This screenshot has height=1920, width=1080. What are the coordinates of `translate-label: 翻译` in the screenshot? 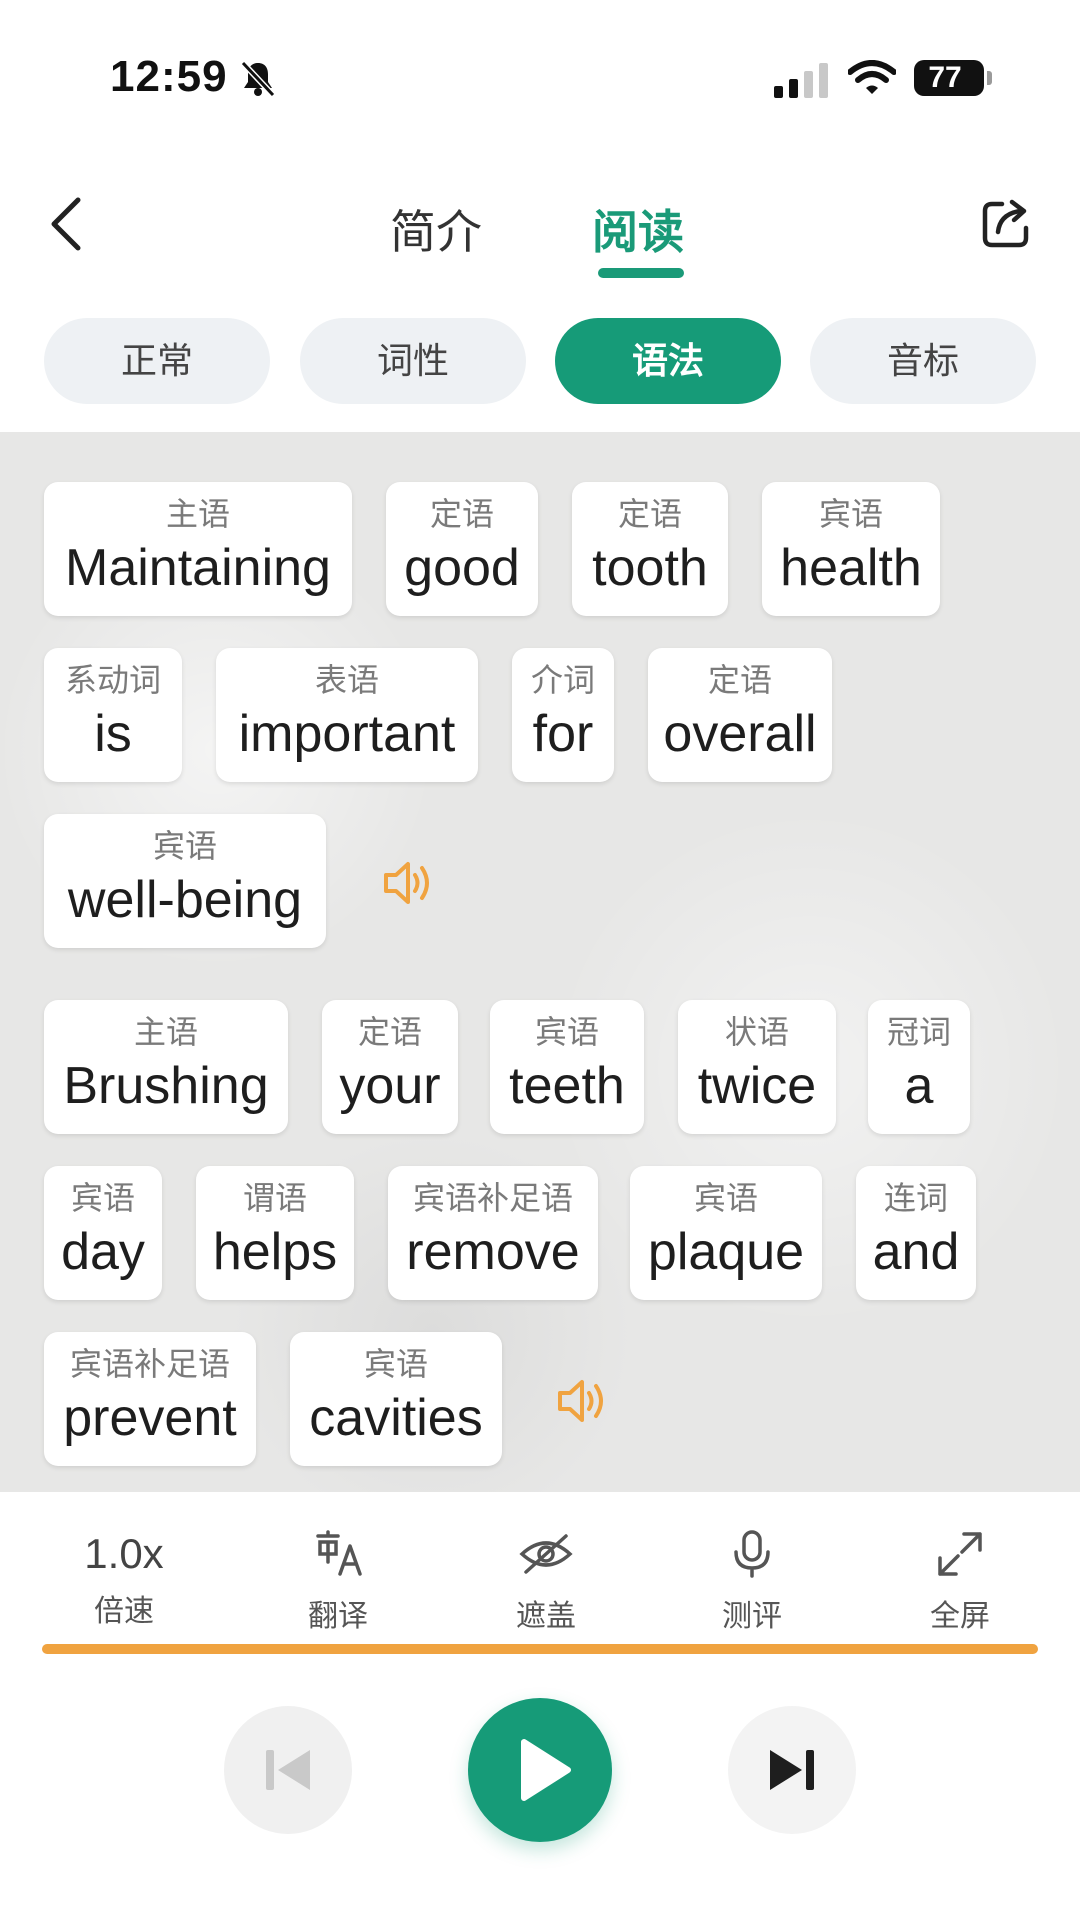 It's located at (338, 1616).